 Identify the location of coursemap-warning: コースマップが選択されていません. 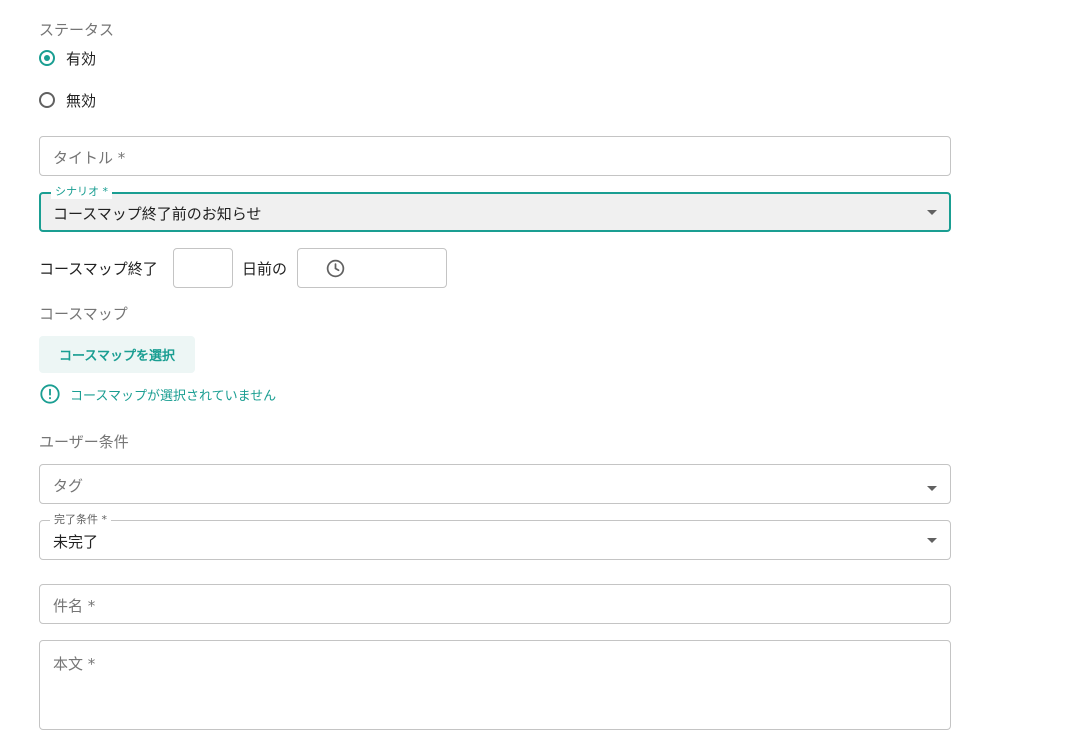
(157, 394).